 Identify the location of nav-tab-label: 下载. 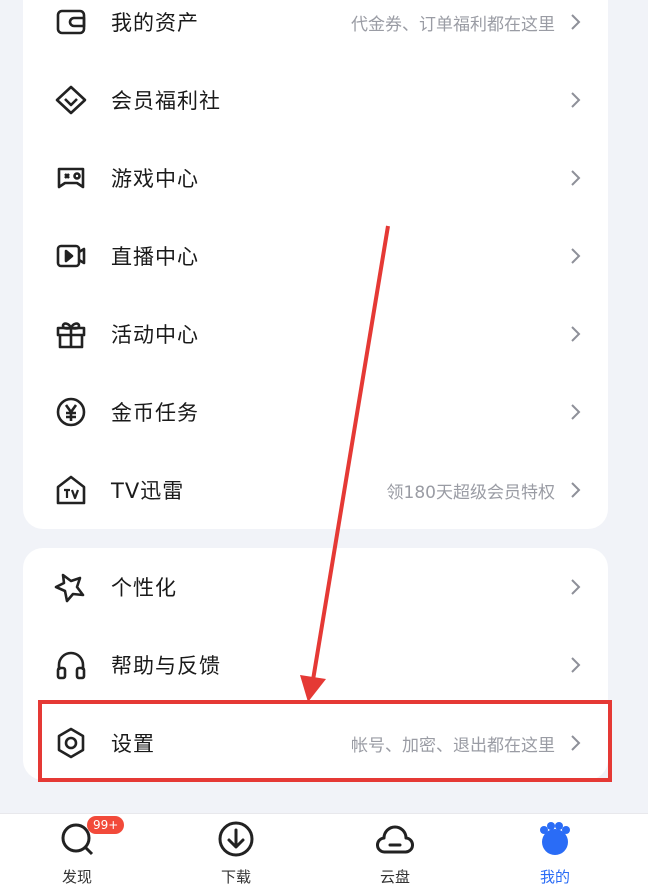
(235, 877).